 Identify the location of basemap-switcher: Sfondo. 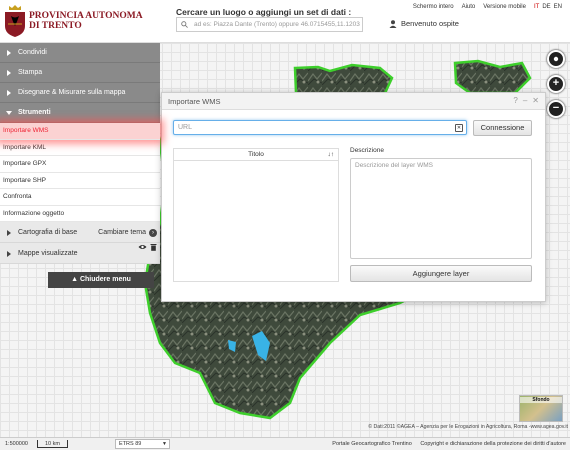
(541, 408).